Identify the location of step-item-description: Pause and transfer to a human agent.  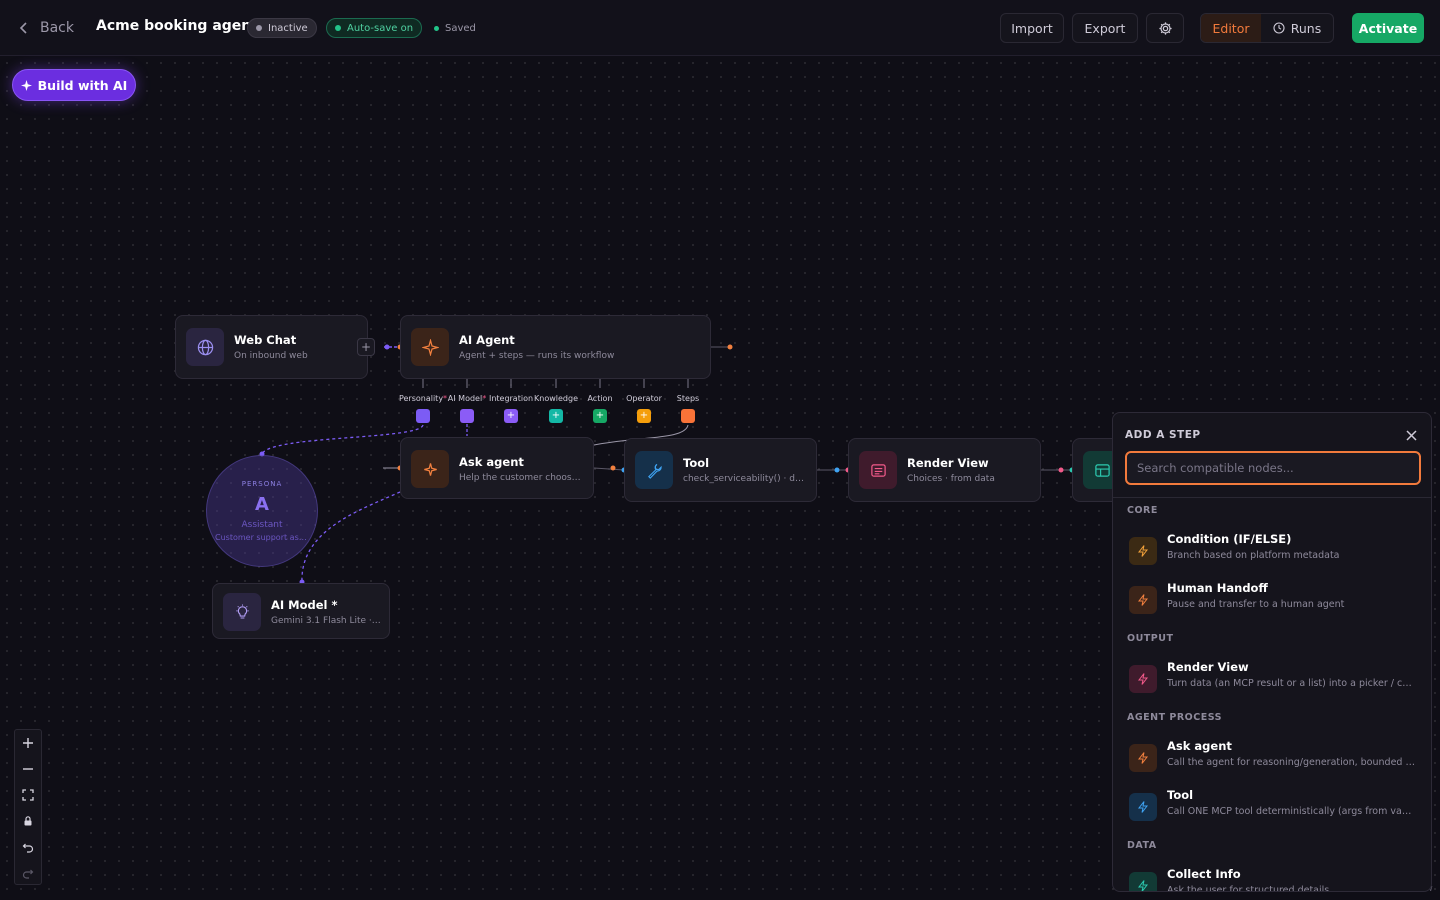
(1256, 604).